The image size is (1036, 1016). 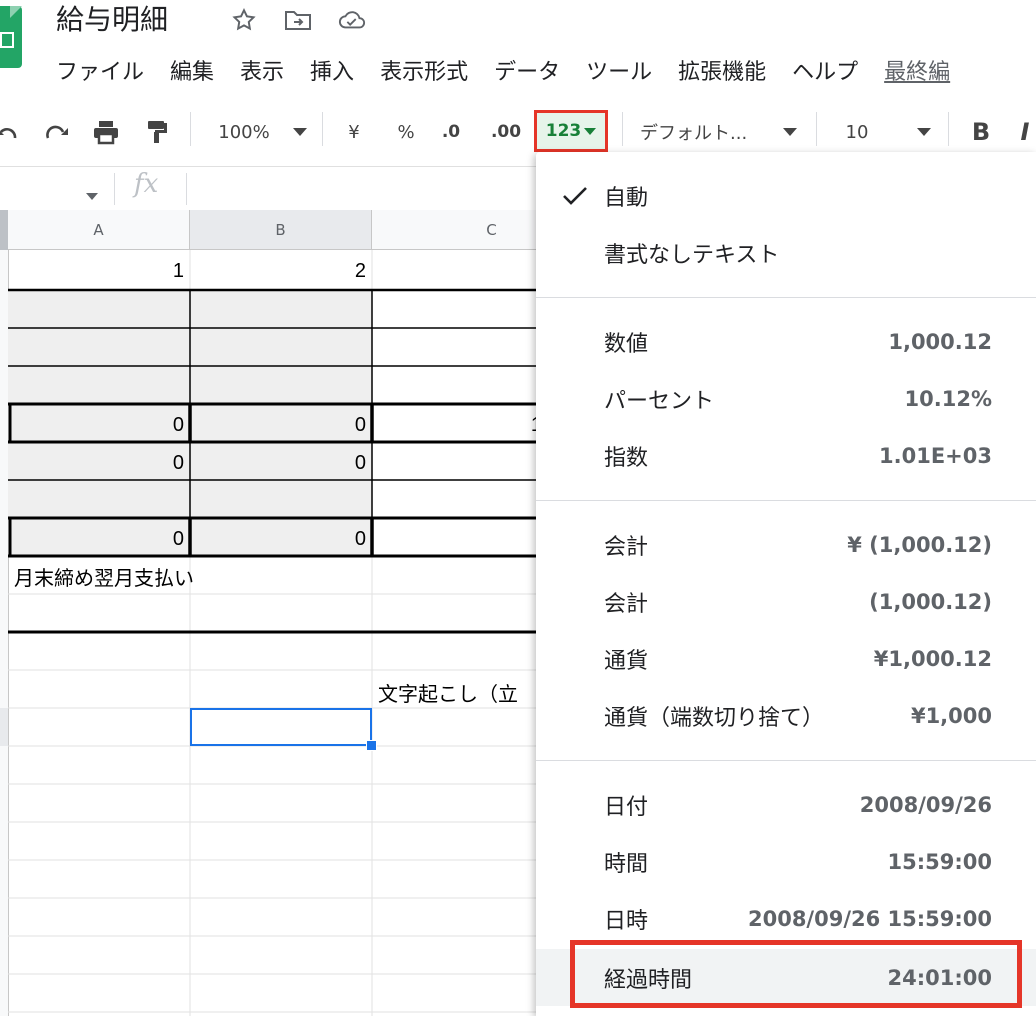 I want to click on format-example: 2008/09/26, so click(x=925, y=804).